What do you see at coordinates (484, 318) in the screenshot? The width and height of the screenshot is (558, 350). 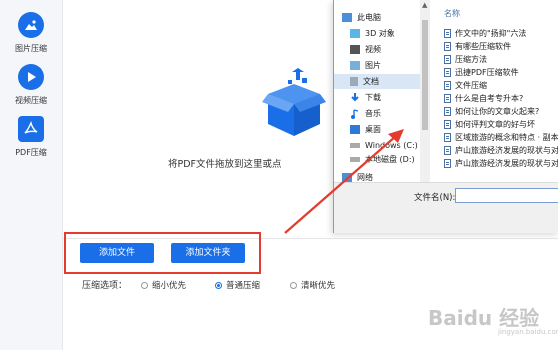 I see `baidu-watermark: Baidu 经验` at bounding box center [484, 318].